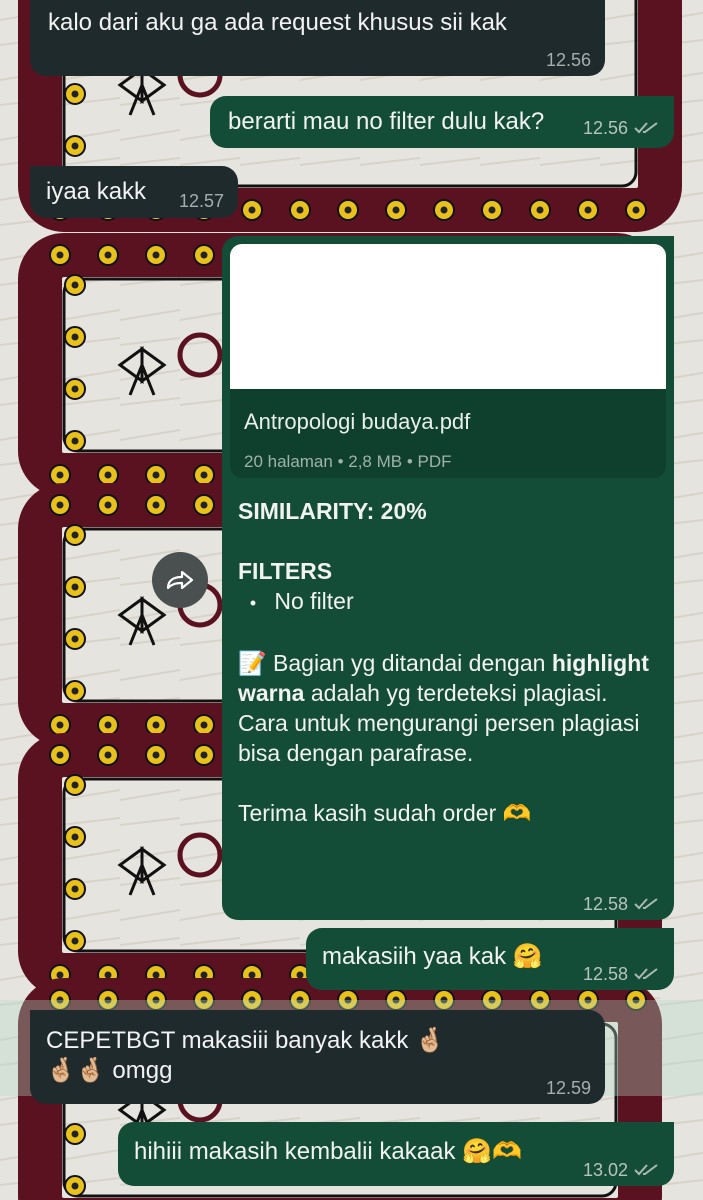 The width and height of the screenshot is (703, 1200). Describe the element at coordinates (385, 813) in the screenshot. I see `thanks-text: Terima kasih sudah order 🫶` at that location.